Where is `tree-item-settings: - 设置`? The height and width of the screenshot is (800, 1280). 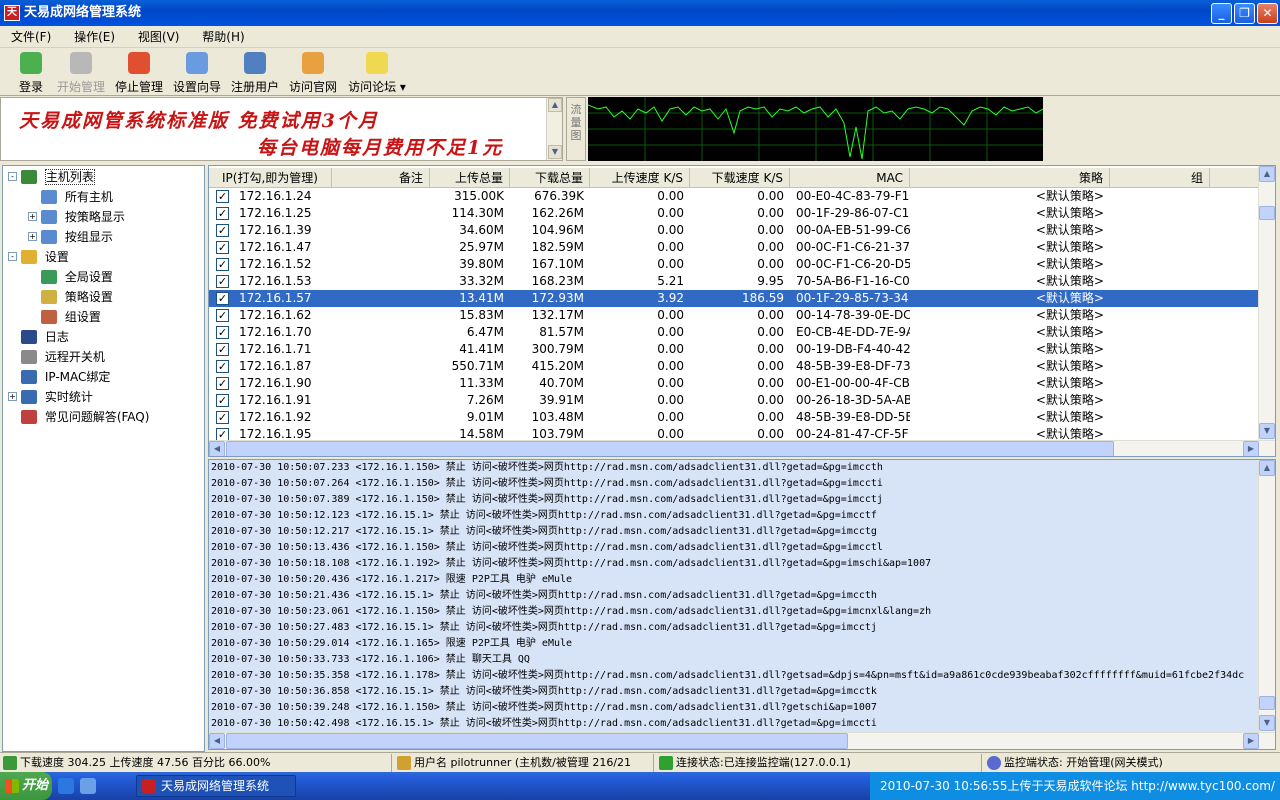
tree-item-settings: - 设置 is located at coordinates (38, 257).